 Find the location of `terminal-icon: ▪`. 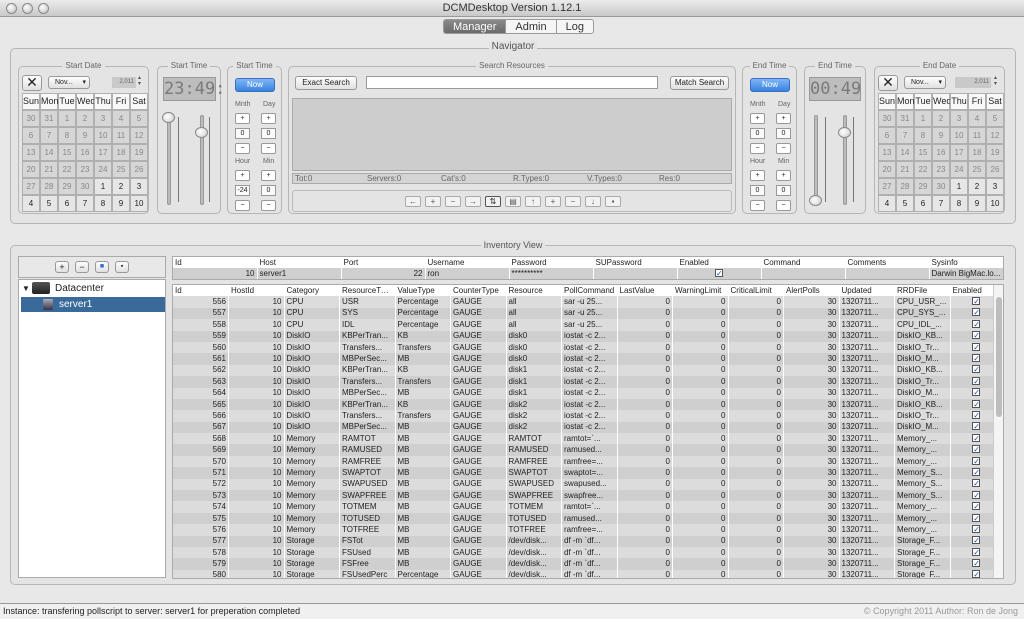

terminal-icon: ▪ is located at coordinates (122, 267).